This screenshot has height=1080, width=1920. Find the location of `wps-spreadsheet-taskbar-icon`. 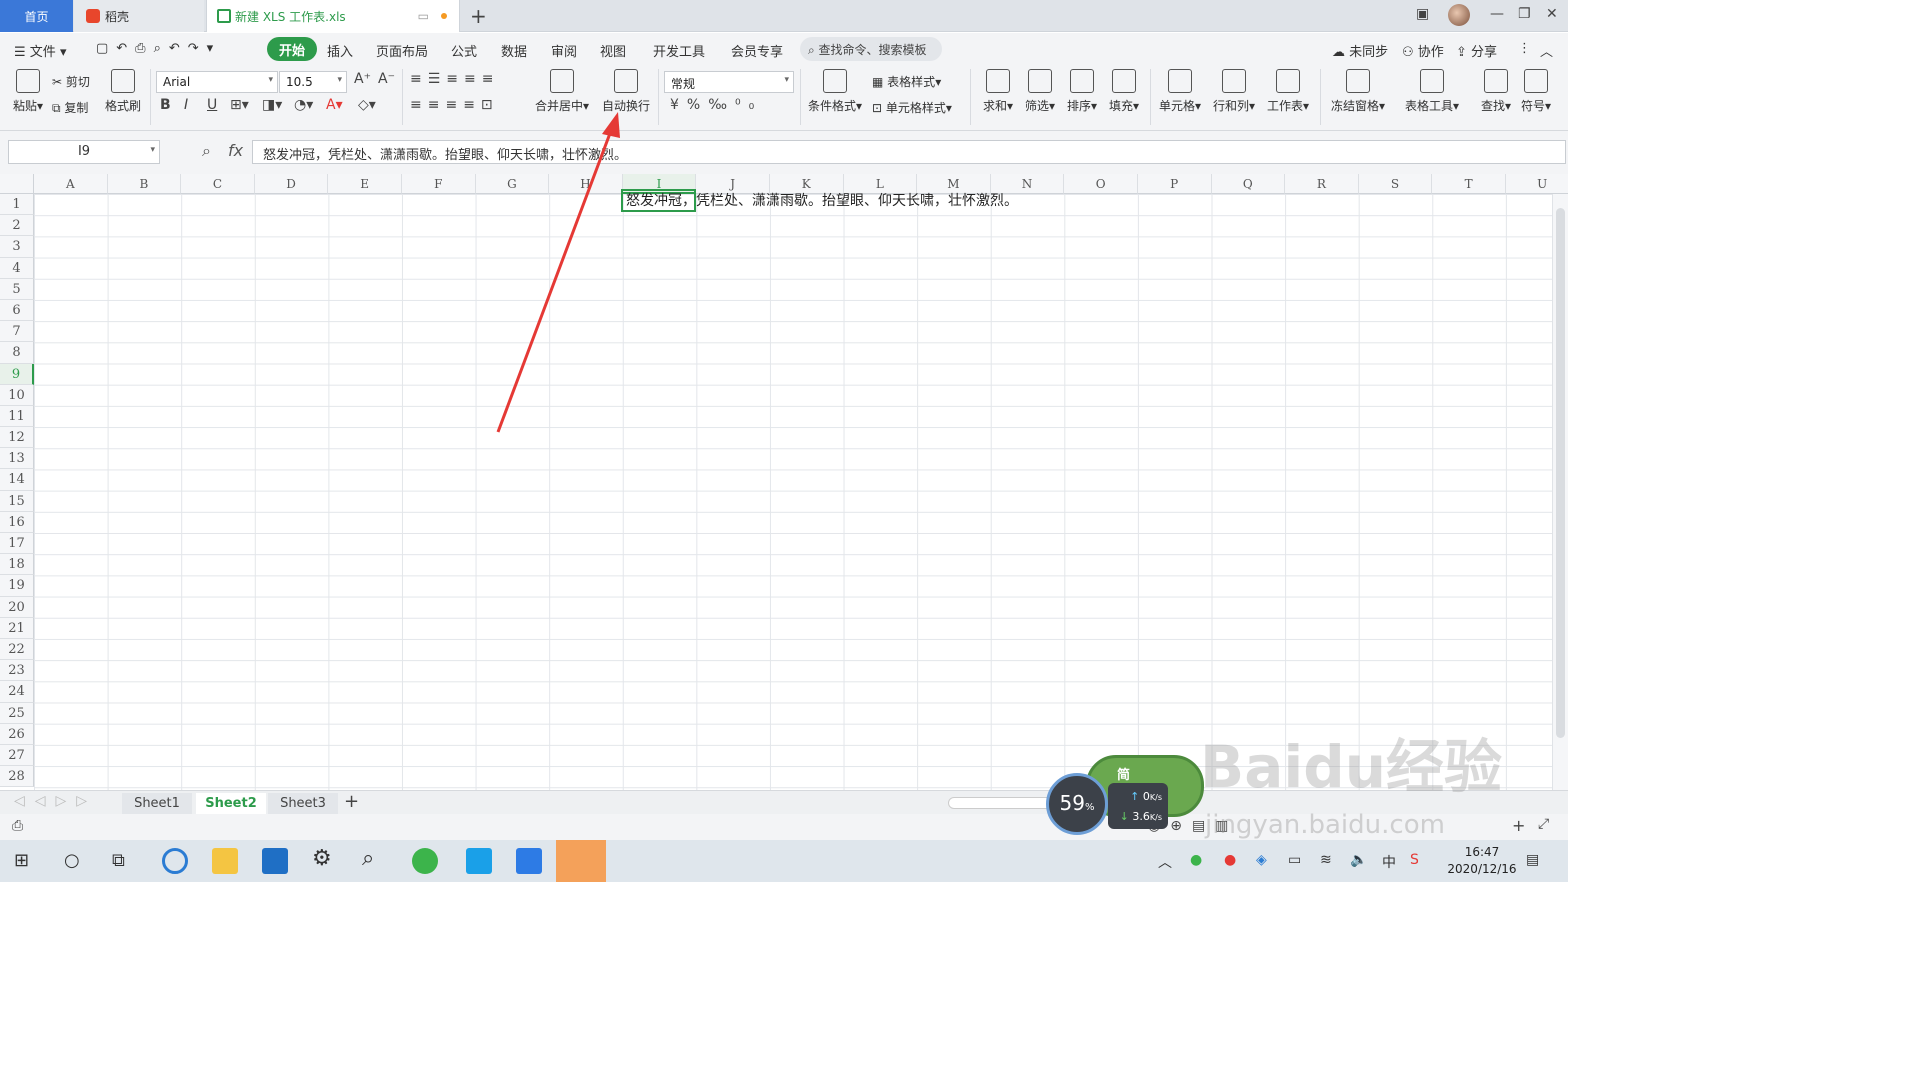

wps-spreadsheet-taskbar-icon is located at coordinates (581, 861).